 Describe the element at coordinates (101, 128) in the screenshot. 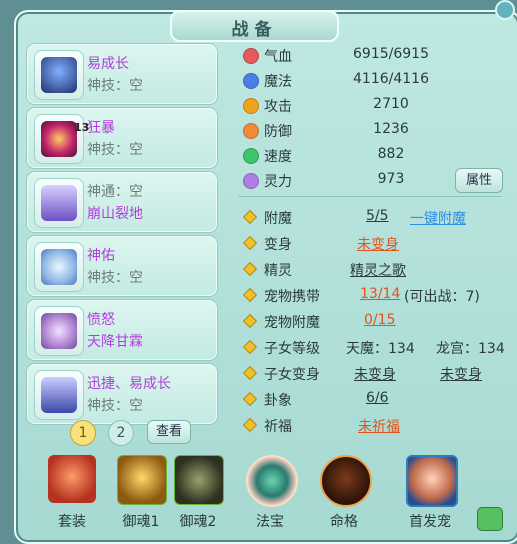

I see `slot-2-name: 狂暴` at that location.